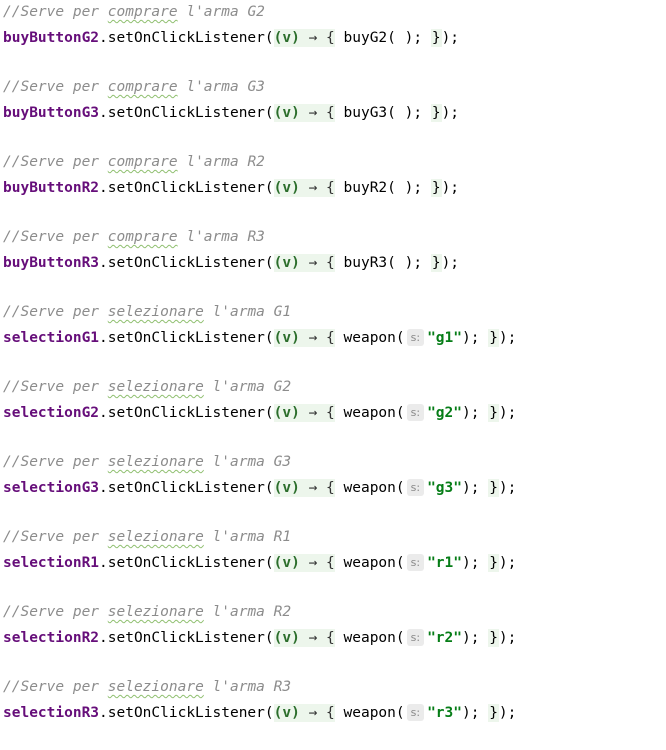  Describe the element at coordinates (365, 38) in the screenshot. I see `called-function: buyG2` at that location.